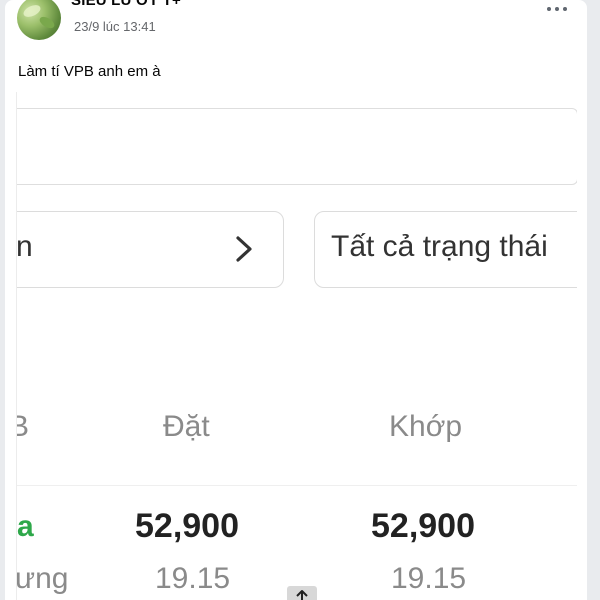 This screenshot has width=600, height=600. I want to click on avatar, so click(39, 20).